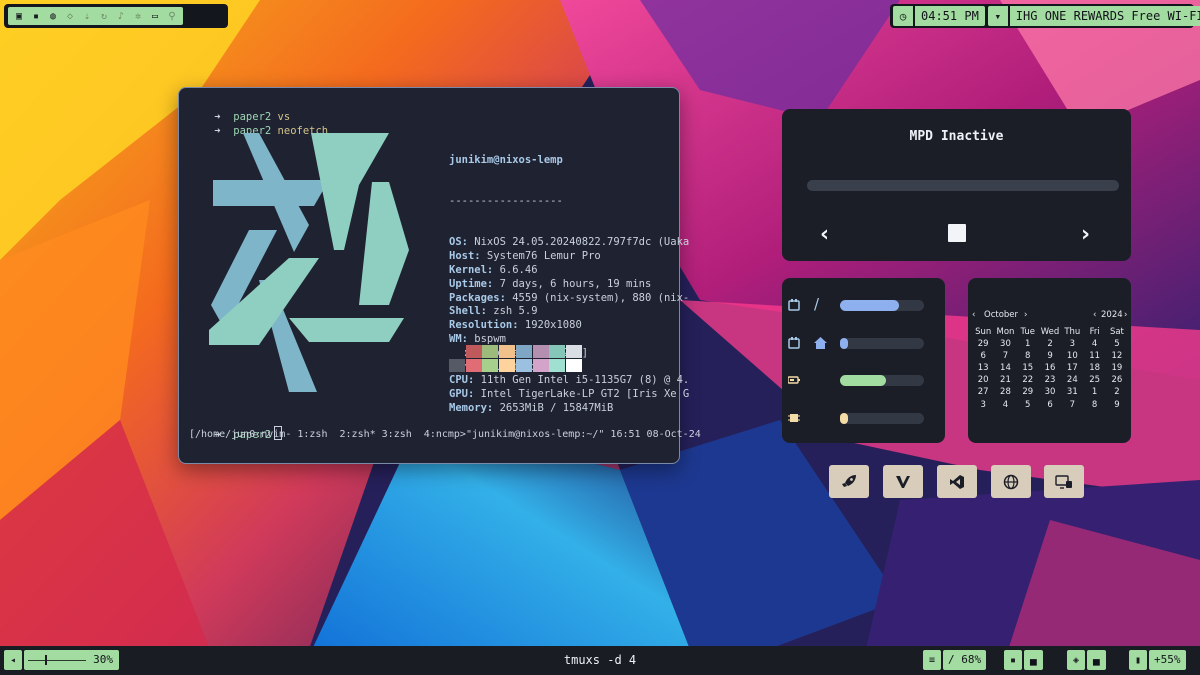 Image resolution: width=1200 pixels, height=675 pixels. I want to click on calendar-day: 17, so click(1072, 368).